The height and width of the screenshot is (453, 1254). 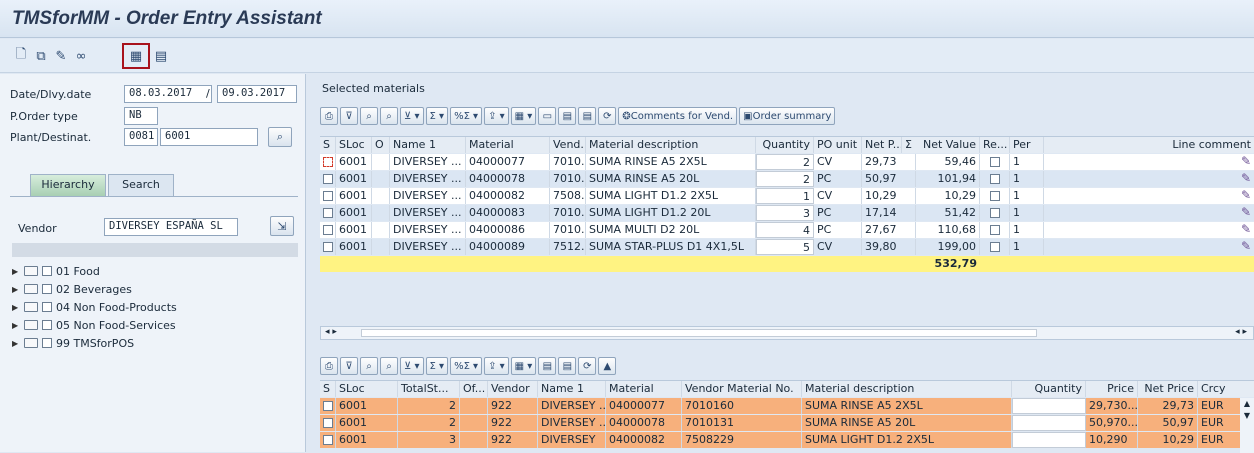 I want to click on scroll-up-arrow-icon: ▲, so click(x=1247, y=404).